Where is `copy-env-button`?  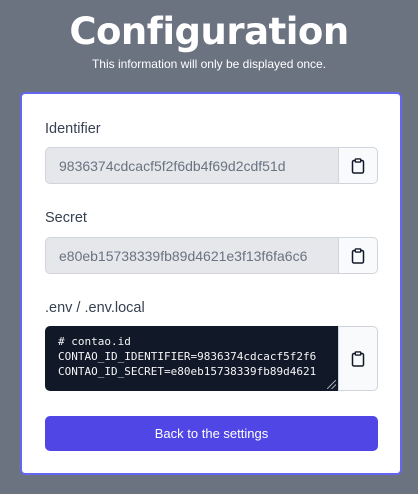 copy-env-button is located at coordinates (358, 358).